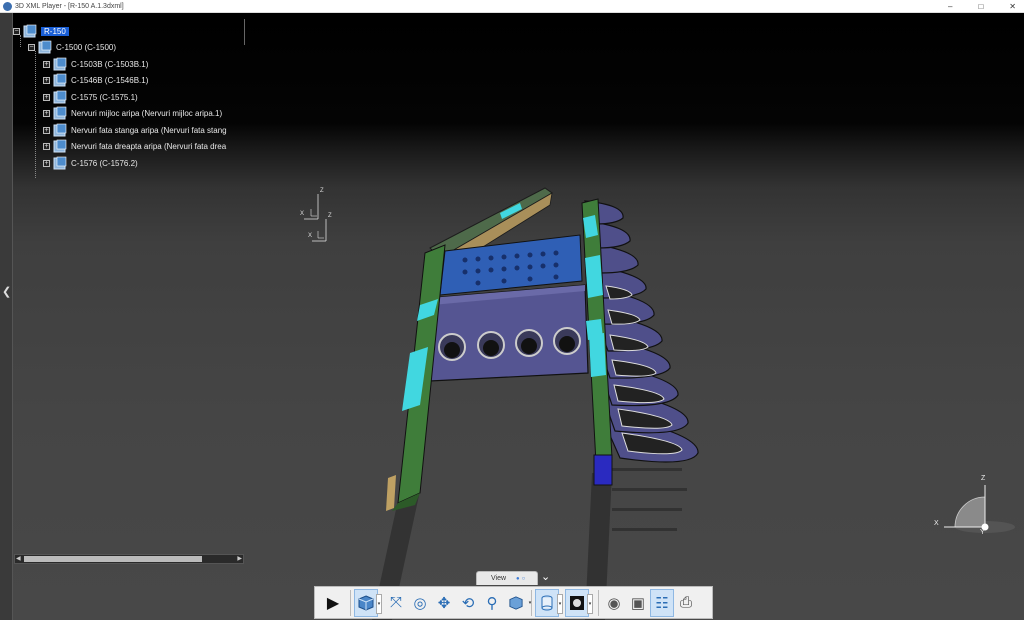 The image size is (1024, 620). I want to click on iso-cube-icon, so click(516, 602).